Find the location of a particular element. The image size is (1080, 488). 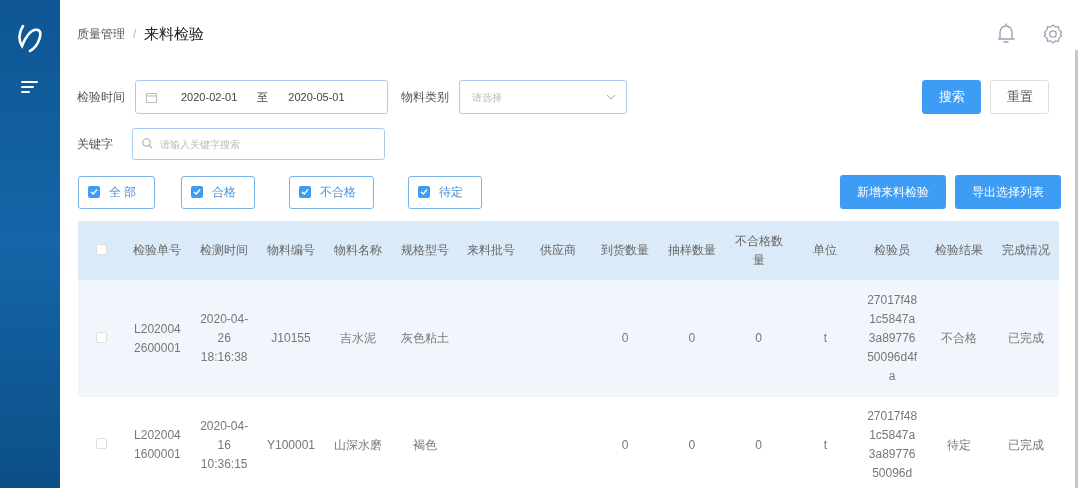

column-header: 供应商 is located at coordinates (558, 250).